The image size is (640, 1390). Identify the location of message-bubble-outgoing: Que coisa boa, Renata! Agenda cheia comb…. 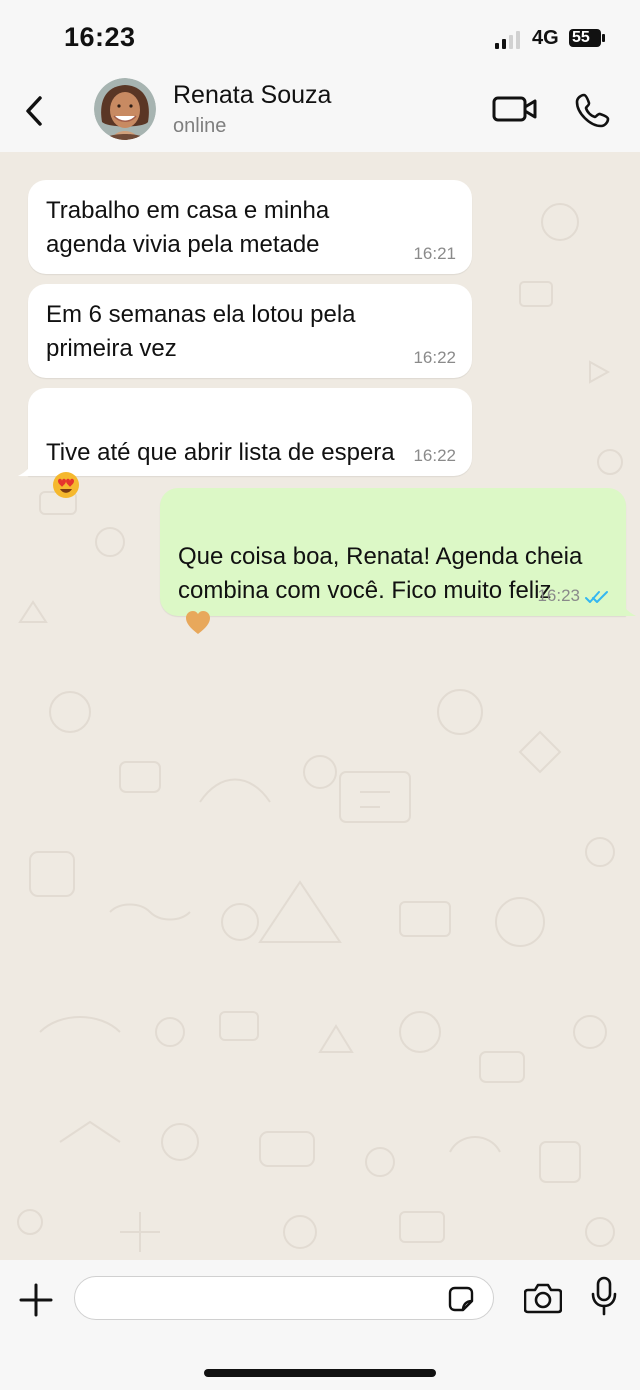
(398, 561).